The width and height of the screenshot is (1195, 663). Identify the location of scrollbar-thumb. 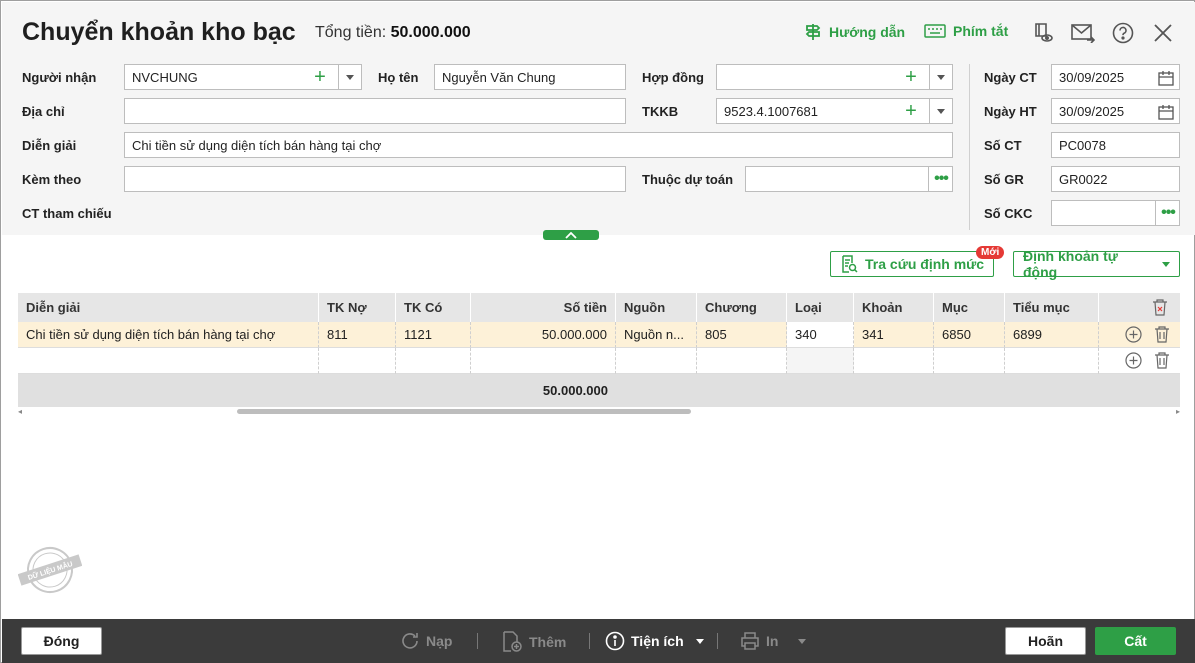
(464, 411).